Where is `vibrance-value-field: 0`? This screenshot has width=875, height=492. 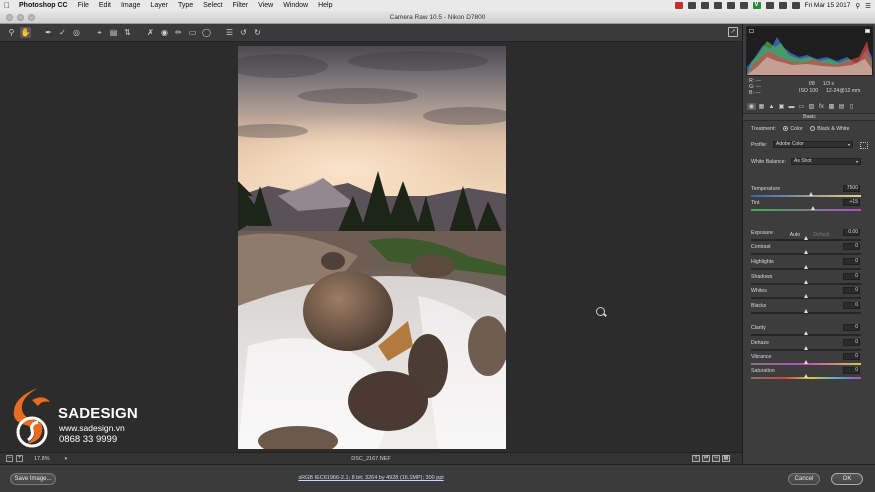
vibrance-value-field: 0 is located at coordinates (851, 356).